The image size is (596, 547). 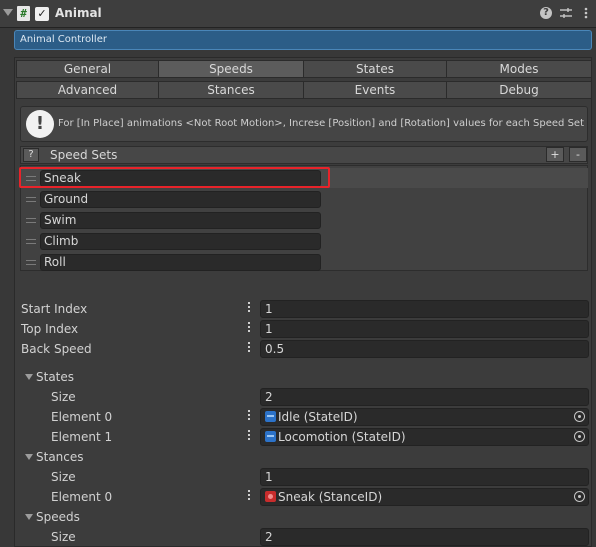 I want to click on component-header: # ✓ Animal ?, so click(x=298, y=14).